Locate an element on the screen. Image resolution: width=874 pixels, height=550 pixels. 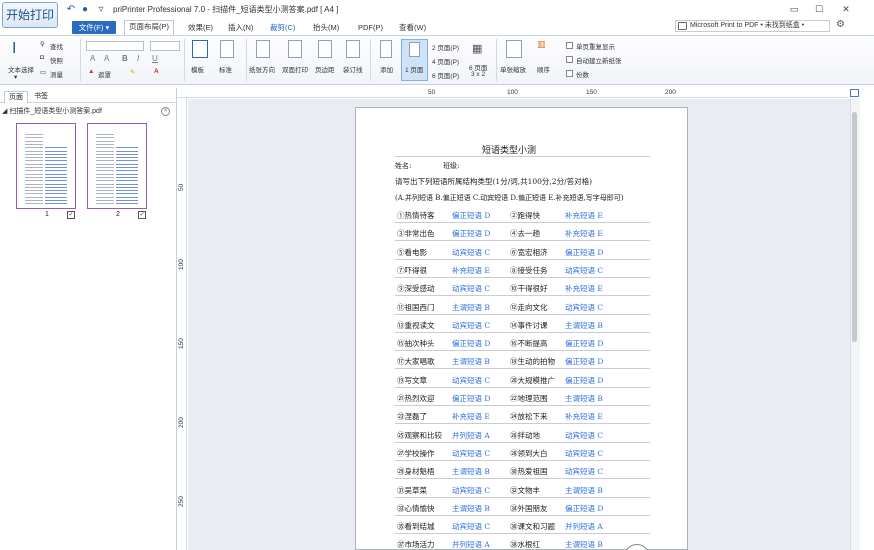
gear-icon: ⚙ is located at coordinates (840, 24).